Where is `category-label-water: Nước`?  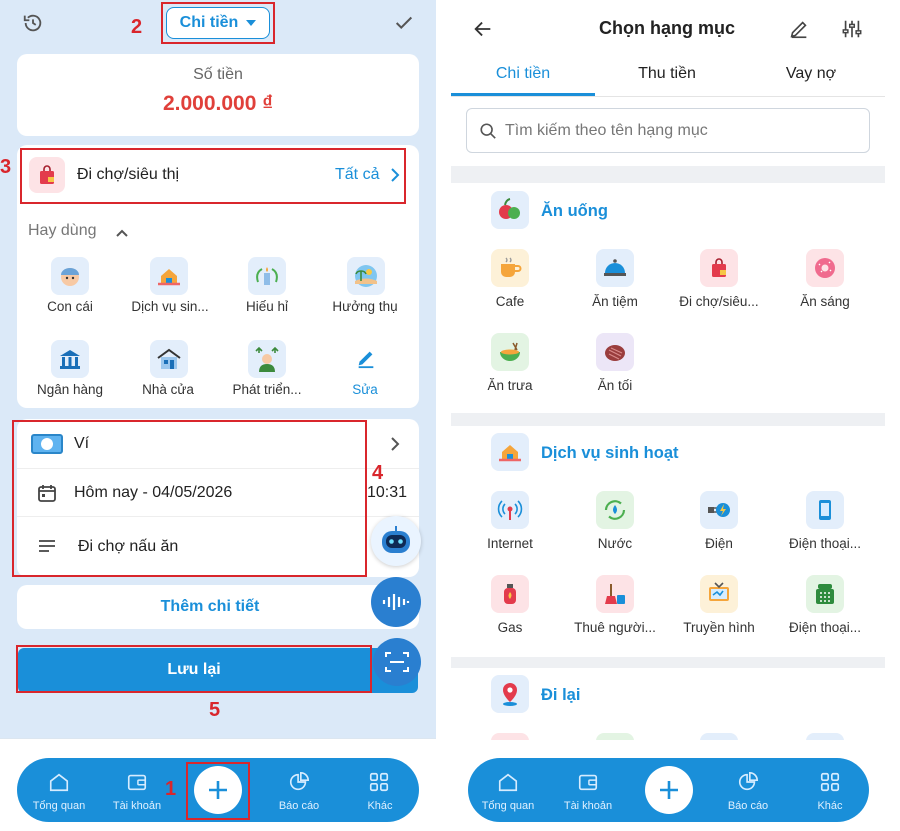
category-label-water: Nước is located at coordinates (615, 543).